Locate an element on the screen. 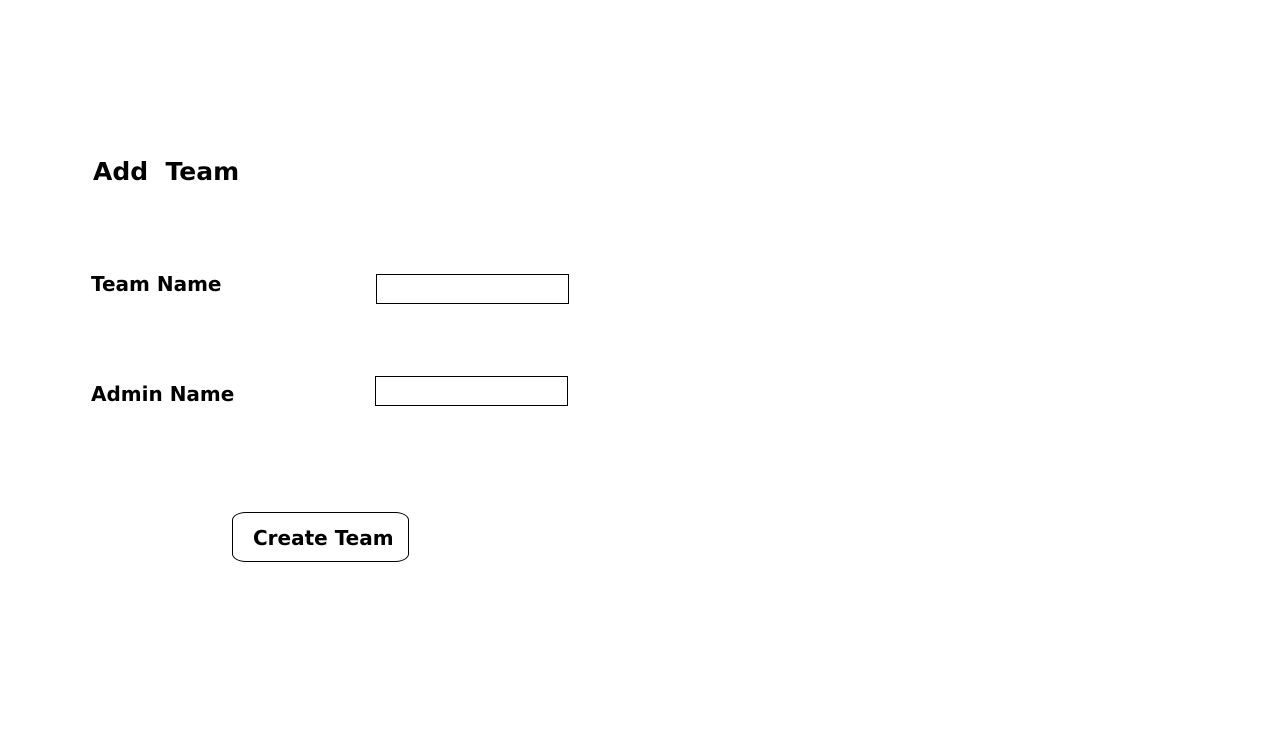  create-team-button: Create Team is located at coordinates (320, 537).